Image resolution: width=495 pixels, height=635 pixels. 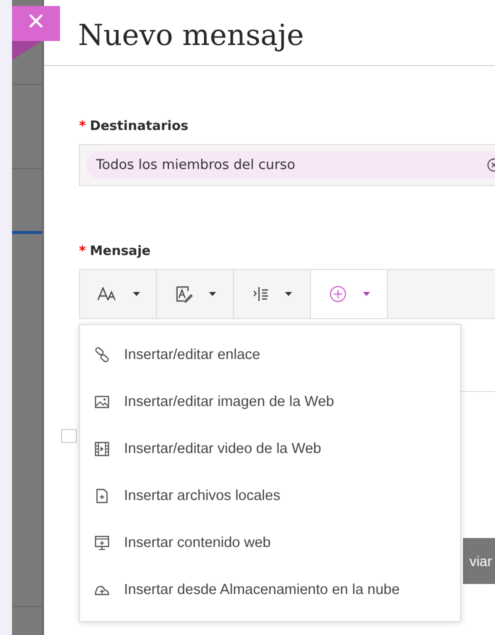 What do you see at coordinates (260, 294) in the screenshot?
I see `indent-icon` at bounding box center [260, 294].